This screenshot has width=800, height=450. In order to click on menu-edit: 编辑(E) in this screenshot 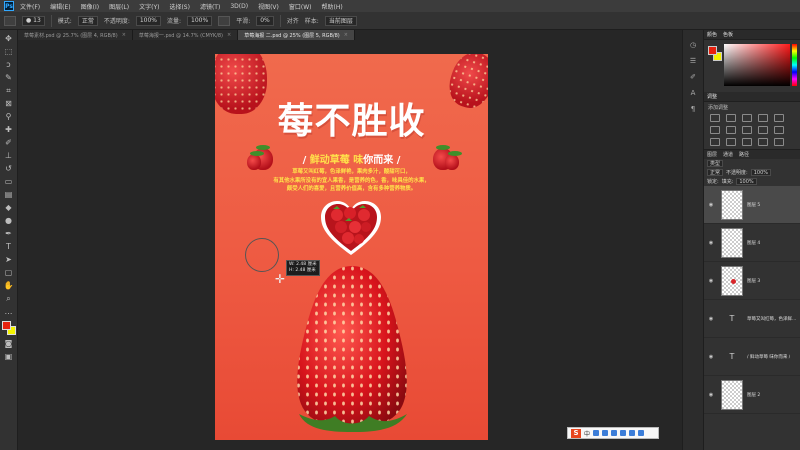, I will do `click(60, 6)`.